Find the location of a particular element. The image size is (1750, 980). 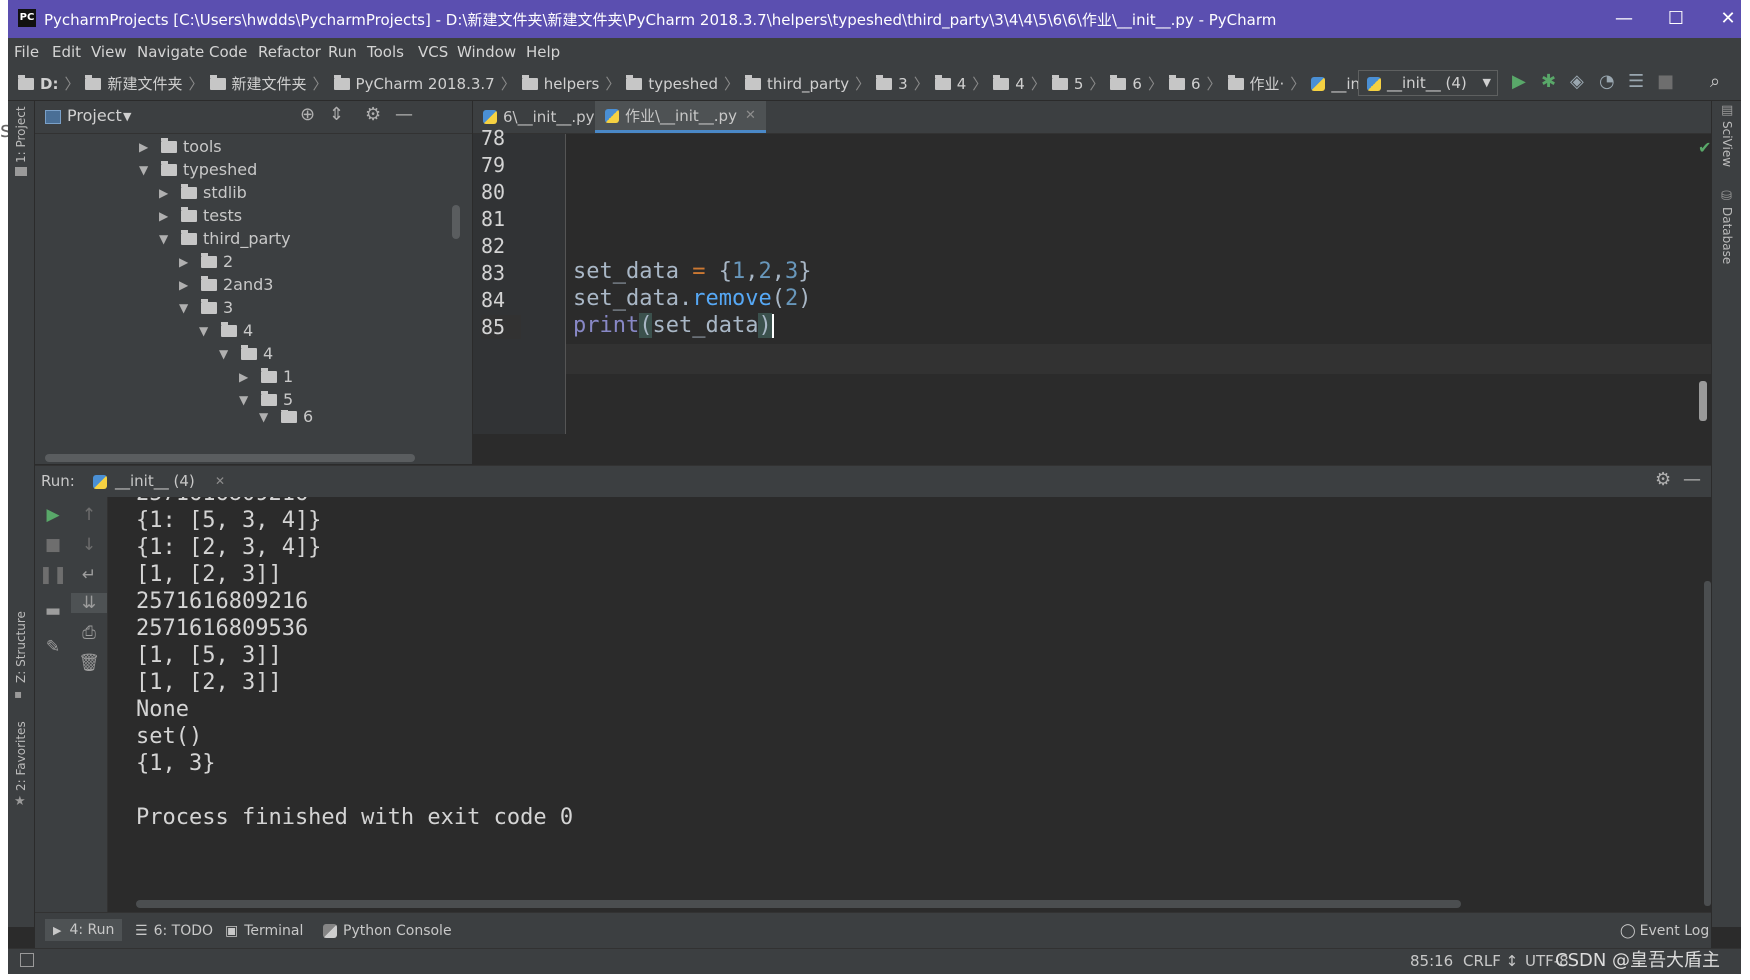

operator: = is located at coordinates (699, 271).